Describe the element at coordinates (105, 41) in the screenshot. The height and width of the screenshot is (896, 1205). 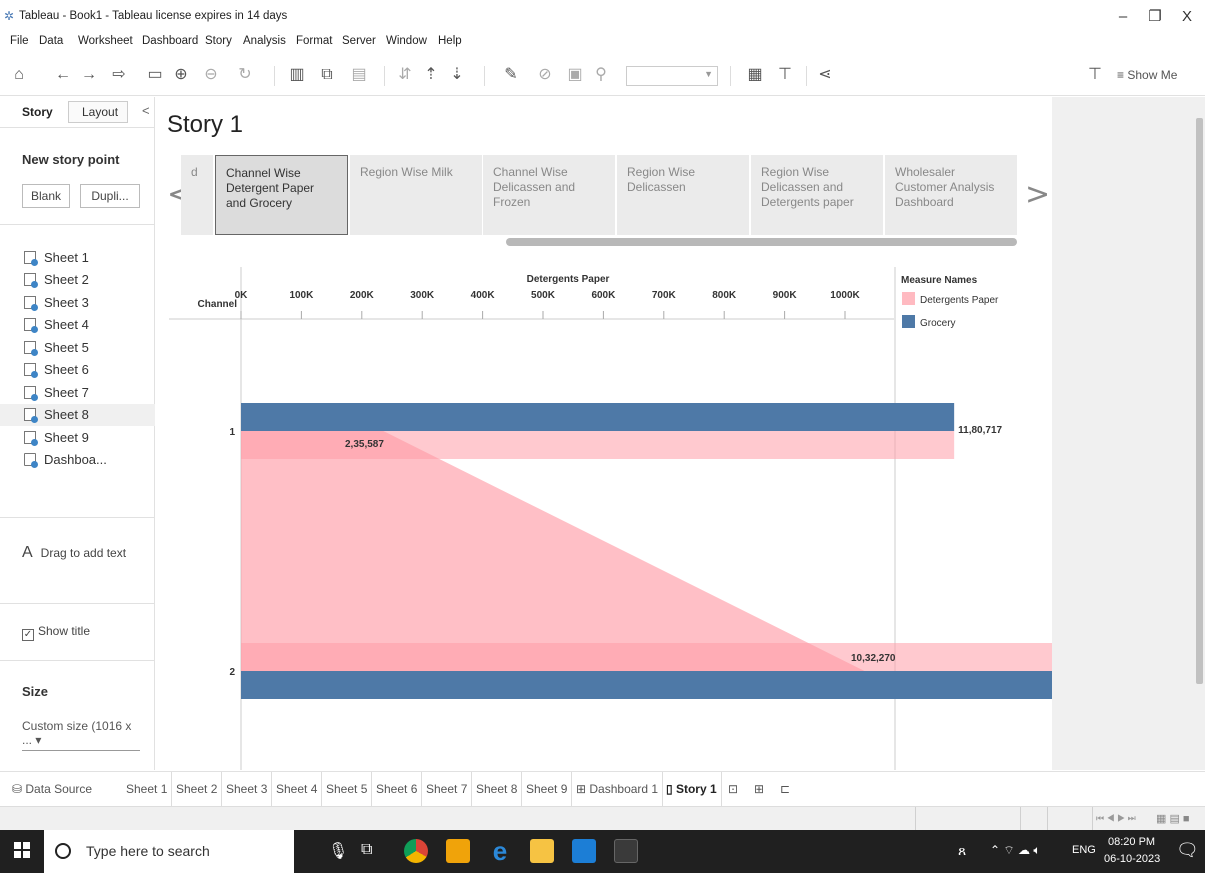
I see `menu-worksheet: Worksheet` at that location.